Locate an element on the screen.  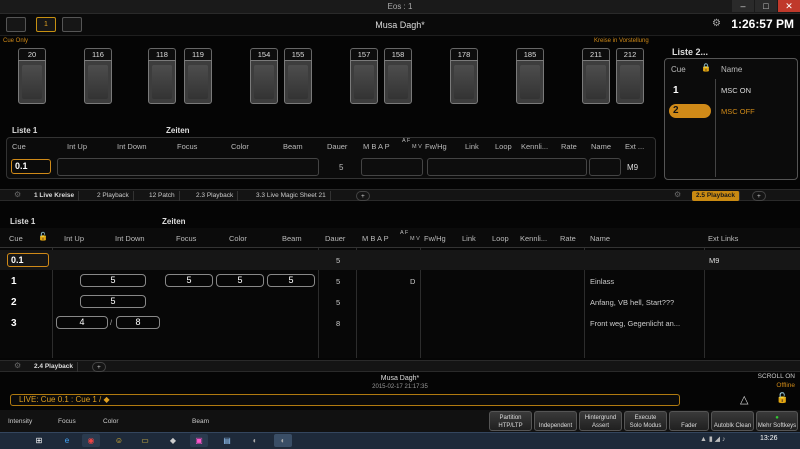
pb-h-intdown: Int Down is located at coordinates (130, 238).